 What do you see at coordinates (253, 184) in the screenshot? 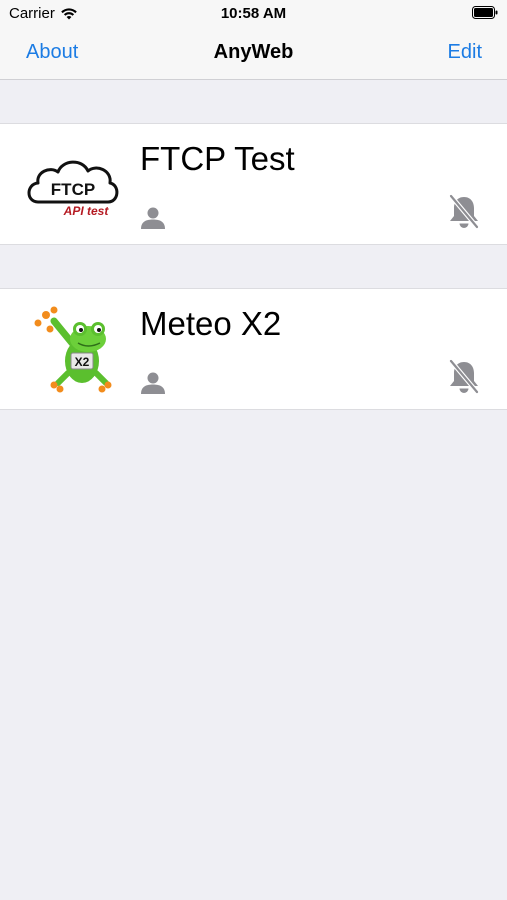
I see `list-item-ftcp-test: FTCP API test FTCP Test` at bounding box center [253, 184].